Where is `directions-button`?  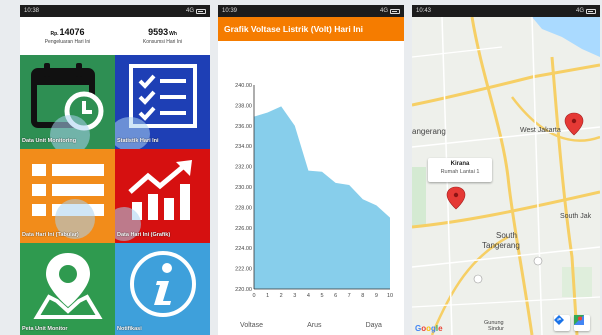 directions-button is located at coordinates (562, 323).